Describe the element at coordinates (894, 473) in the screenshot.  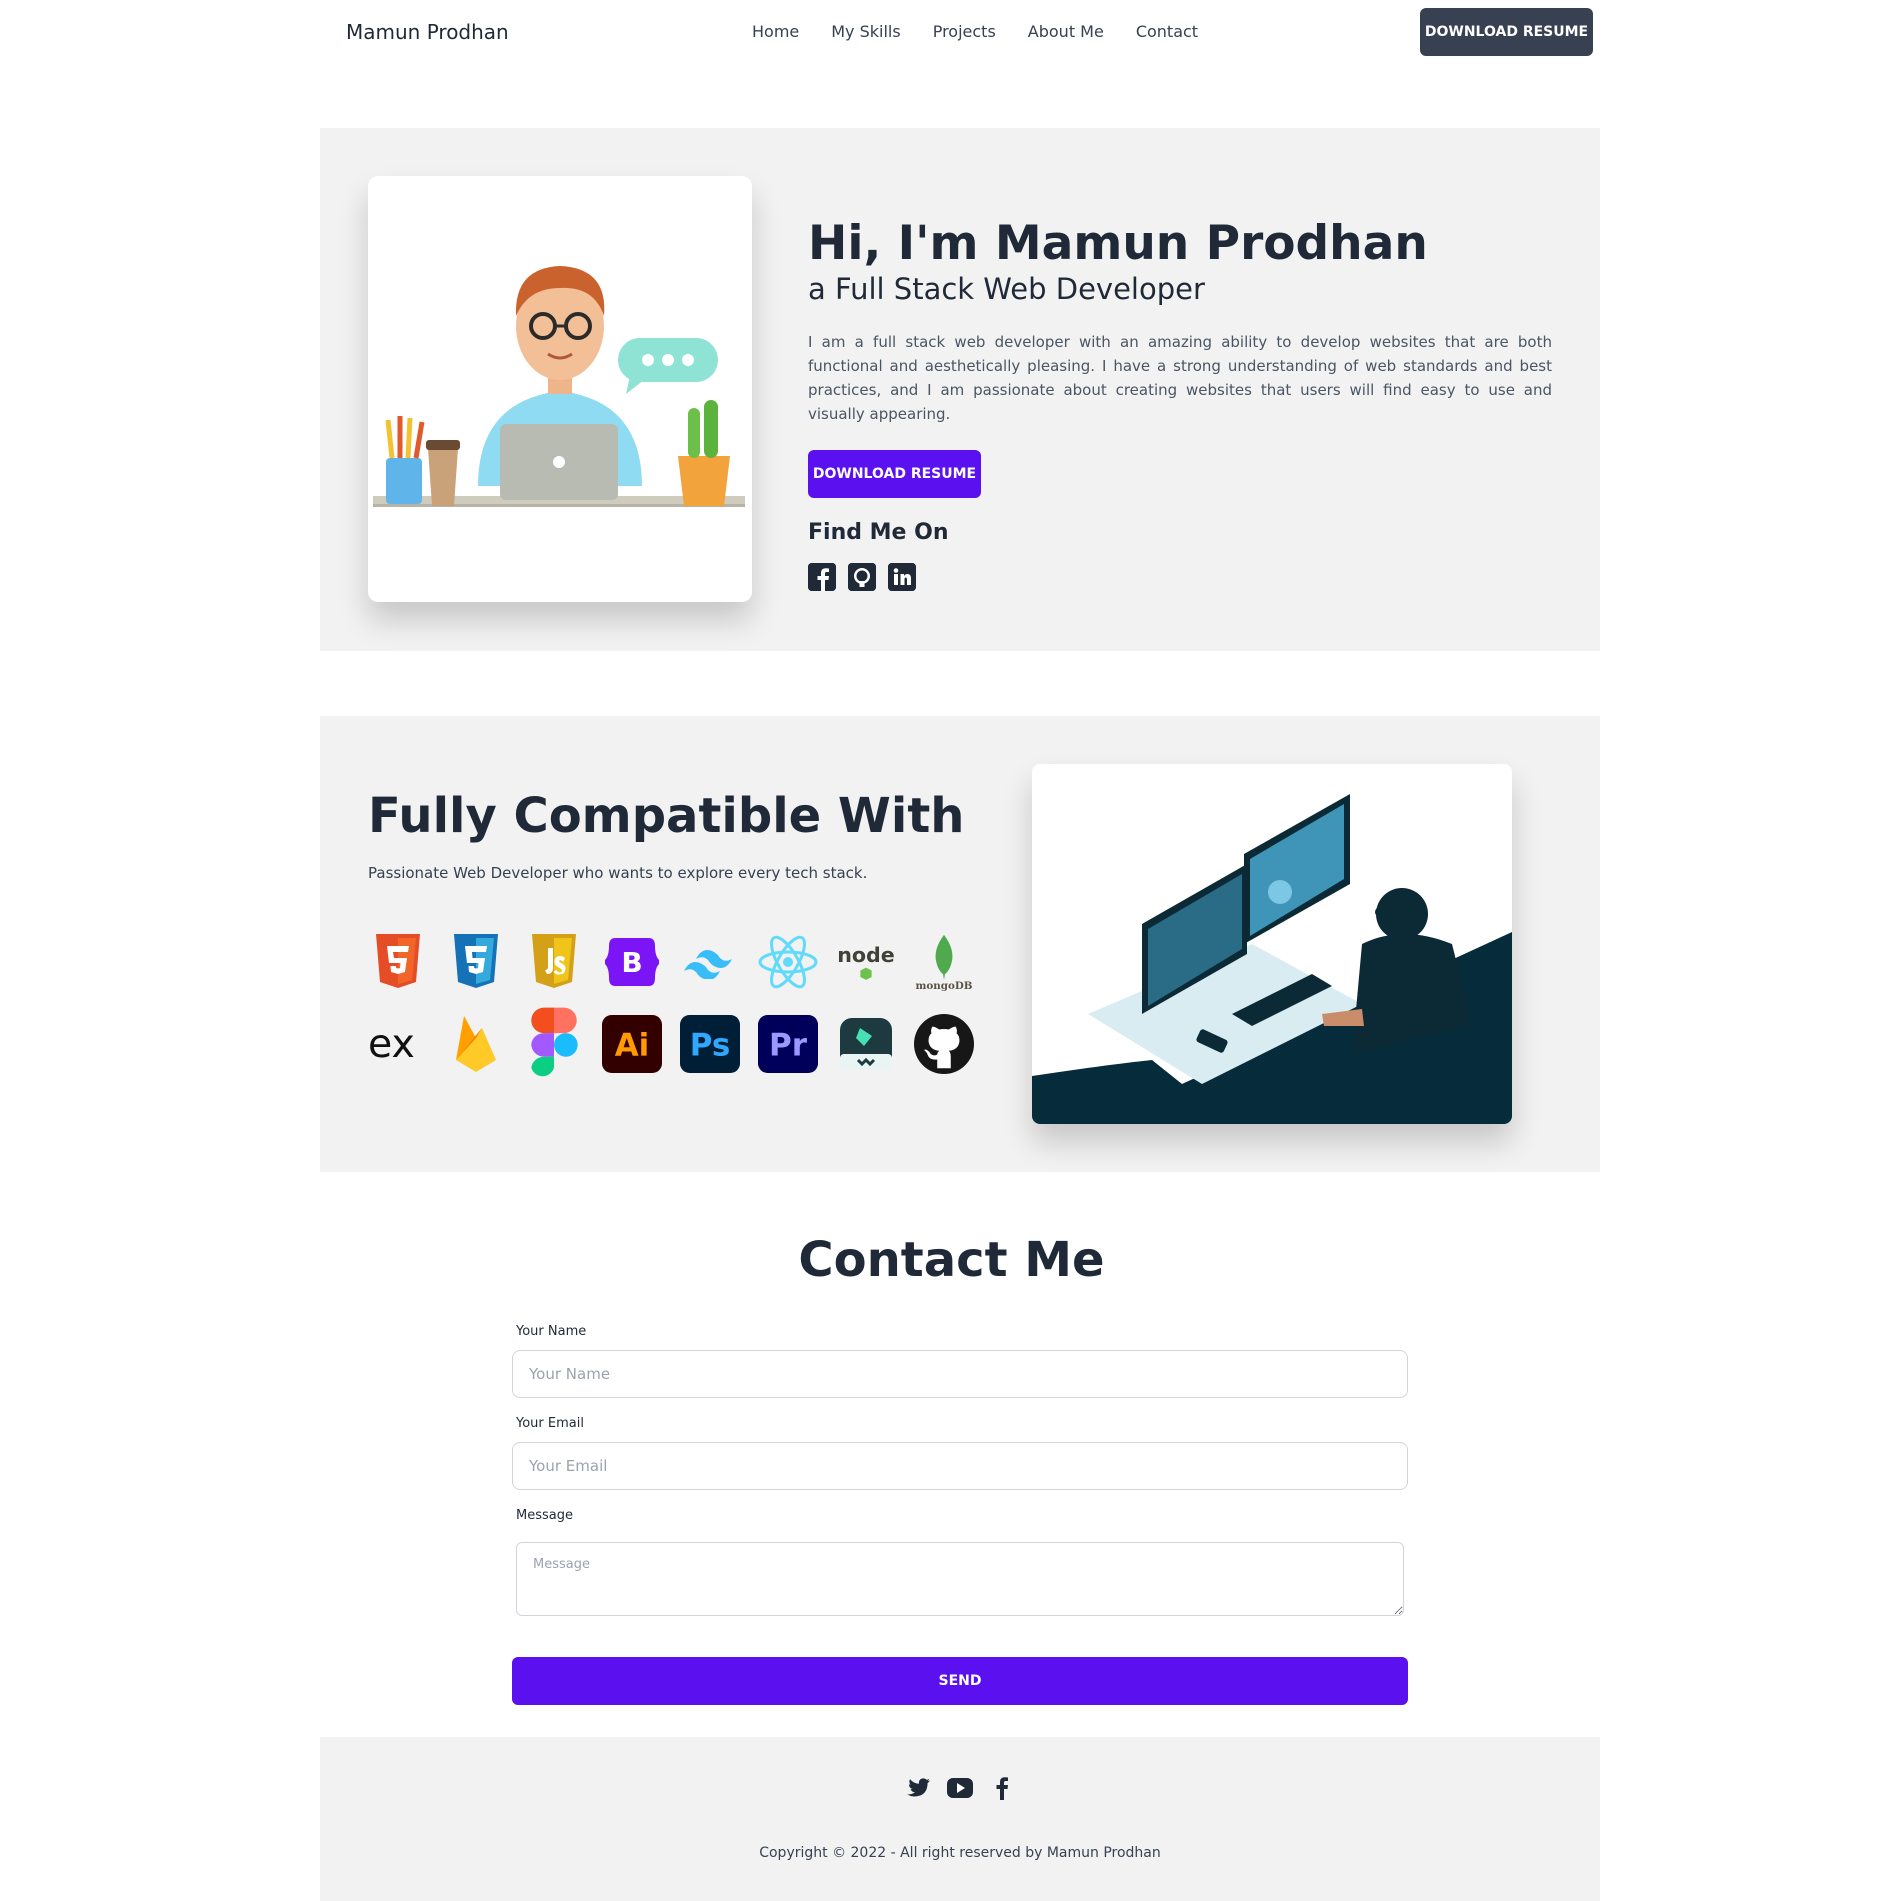
I see `hero-download-resume-button: DOWNLOAD RESUME` at that location.